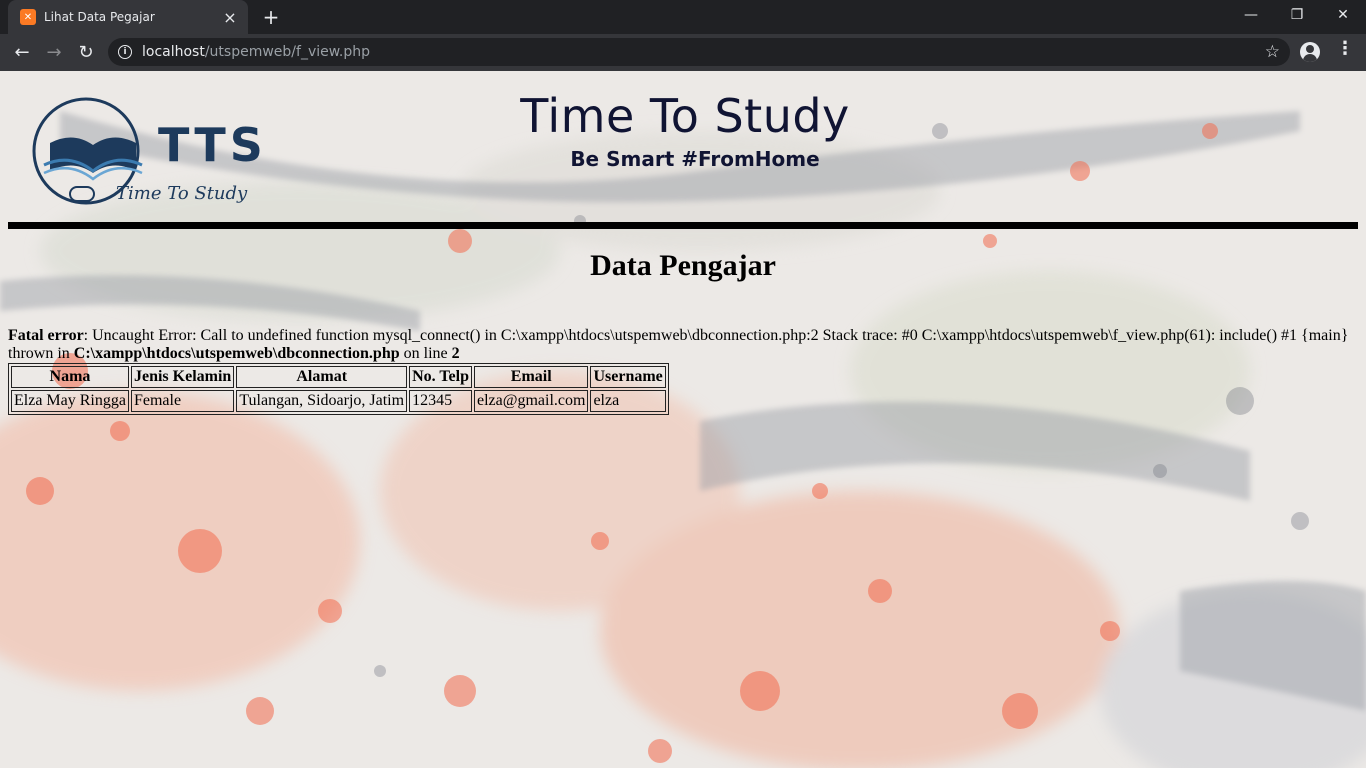 The image size is (1366, 768). Describe the element at coordinates (1343, 15) in the screenshot. I see `window-close-icon: ✕` at that location.